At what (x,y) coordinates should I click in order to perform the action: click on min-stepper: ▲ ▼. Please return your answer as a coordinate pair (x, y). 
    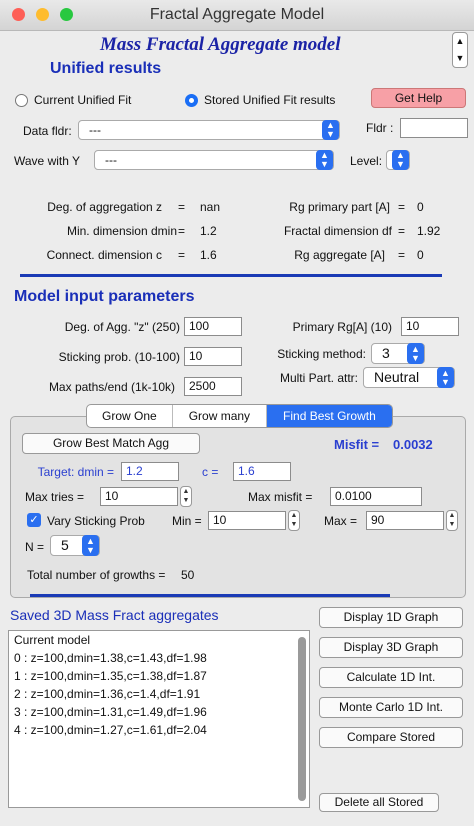
    Looking at the image, I should click on (294, 520).